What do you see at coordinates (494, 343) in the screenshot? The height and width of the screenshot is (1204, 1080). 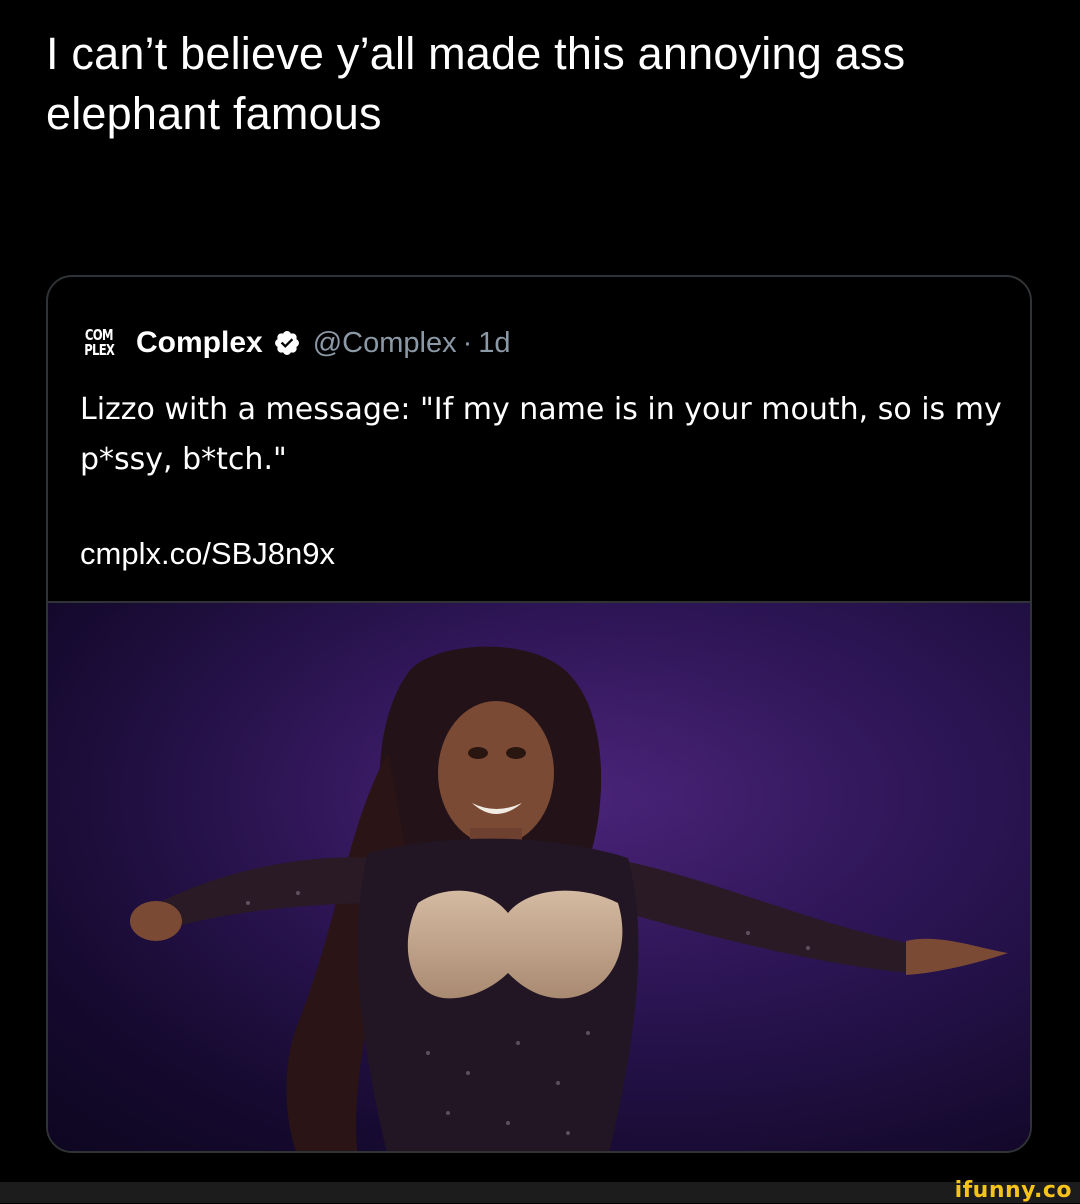 I see `timestamp: 1d` at bounding box center [494, 343].